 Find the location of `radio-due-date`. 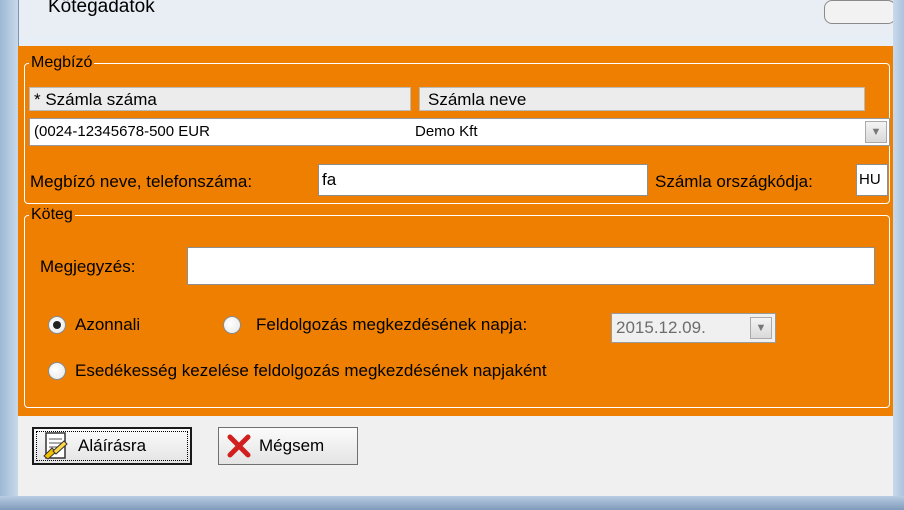

radio-due-date is located at coordinates (57, 371).